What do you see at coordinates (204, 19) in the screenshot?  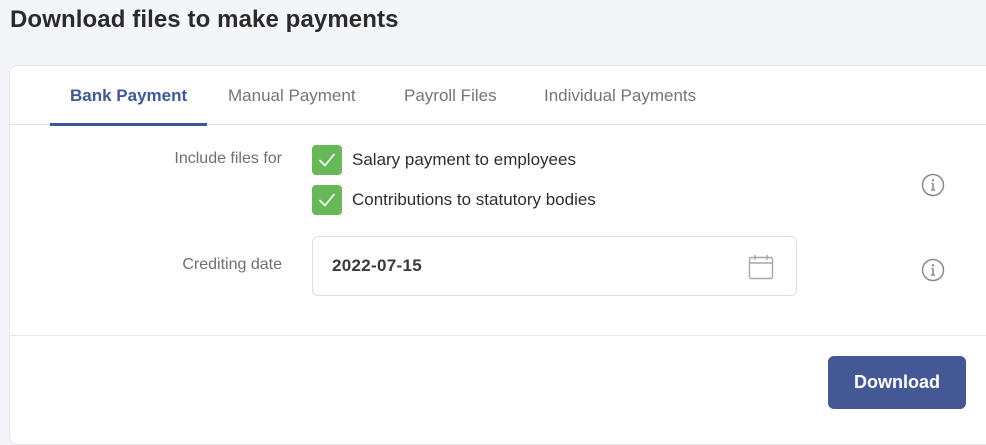 I see `page-title: Download files to make payments` at bounding box center [204, 19].